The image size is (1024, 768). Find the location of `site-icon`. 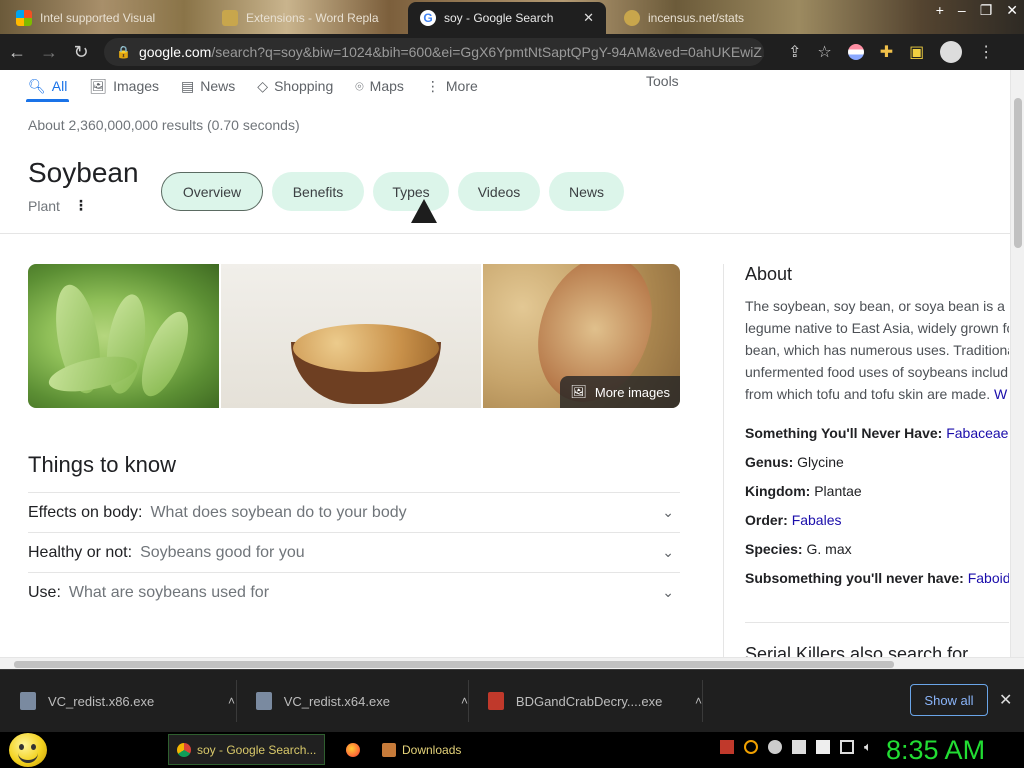

site-icon is located at coordinates (632, 18).